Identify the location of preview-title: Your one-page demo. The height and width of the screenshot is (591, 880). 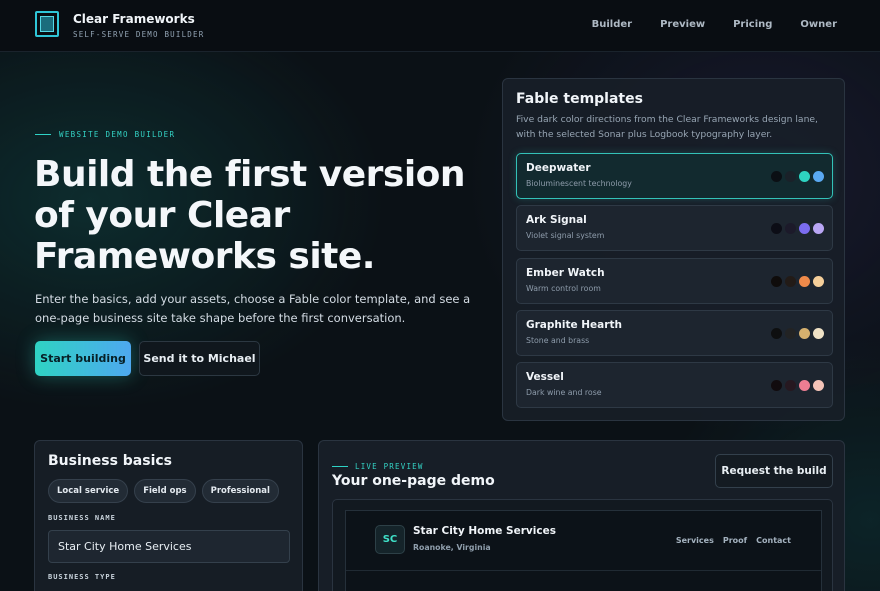
(413, 481).